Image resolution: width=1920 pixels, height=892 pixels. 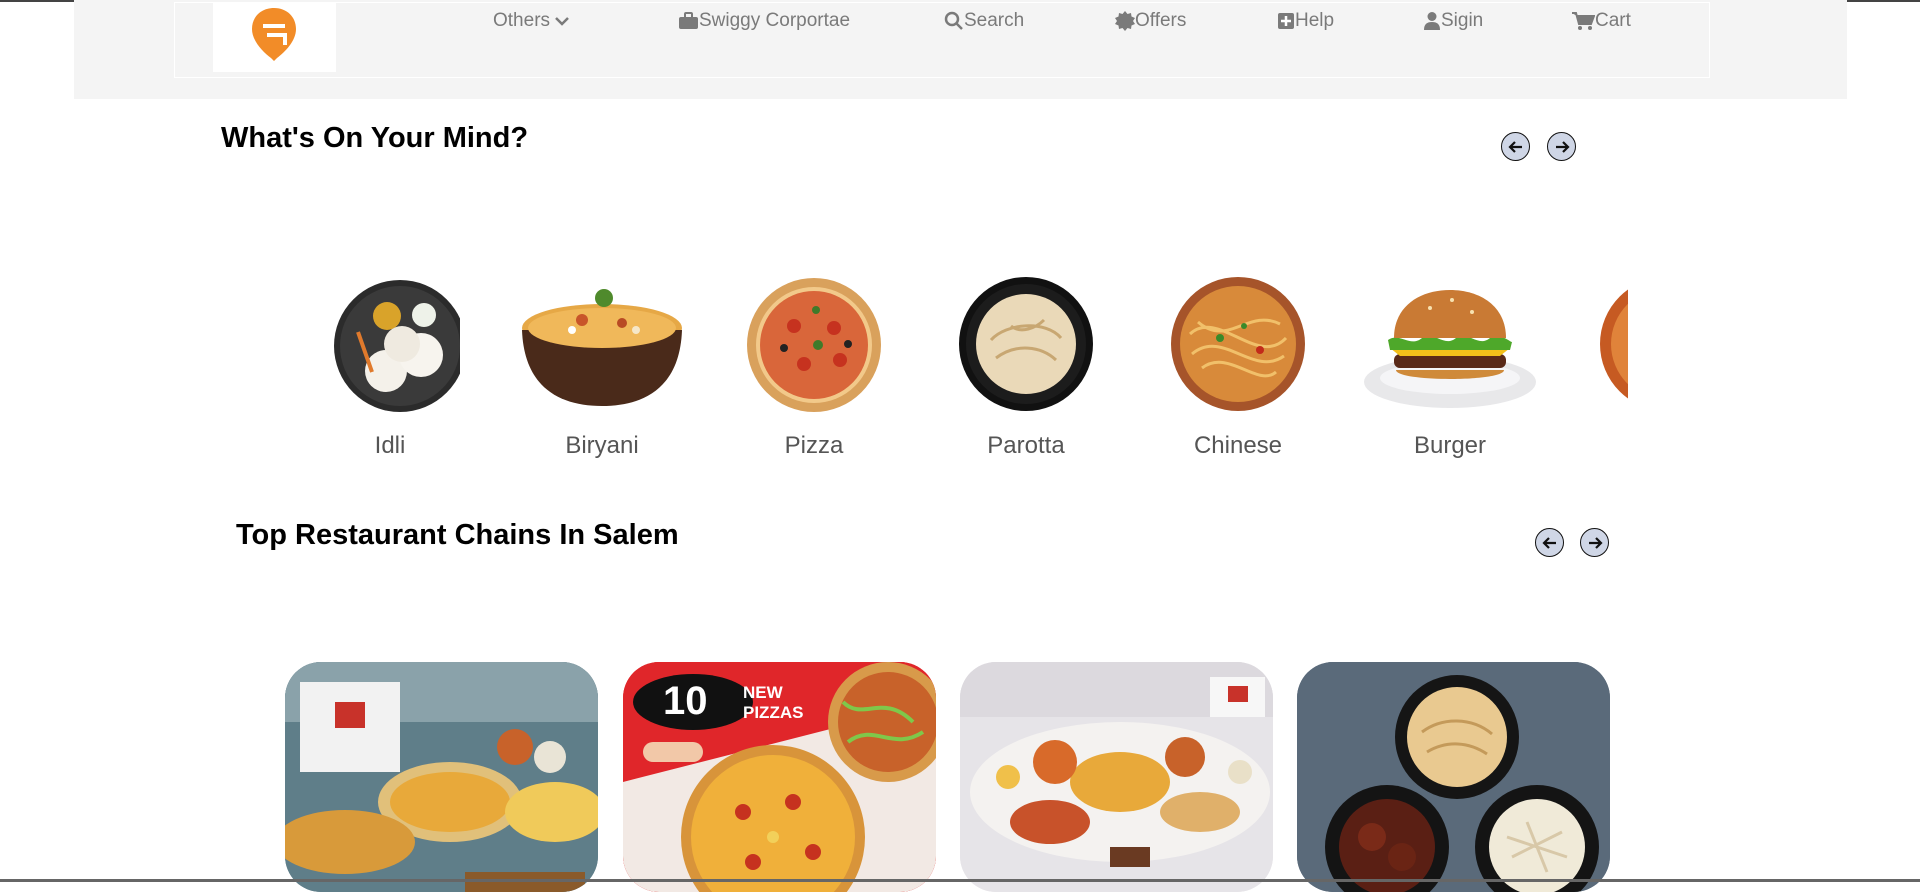 What do you see at coordinates (1161, 20) in the screenshot?
I see `nav-offers-label: Offers` at bounding box center [1161, 20].